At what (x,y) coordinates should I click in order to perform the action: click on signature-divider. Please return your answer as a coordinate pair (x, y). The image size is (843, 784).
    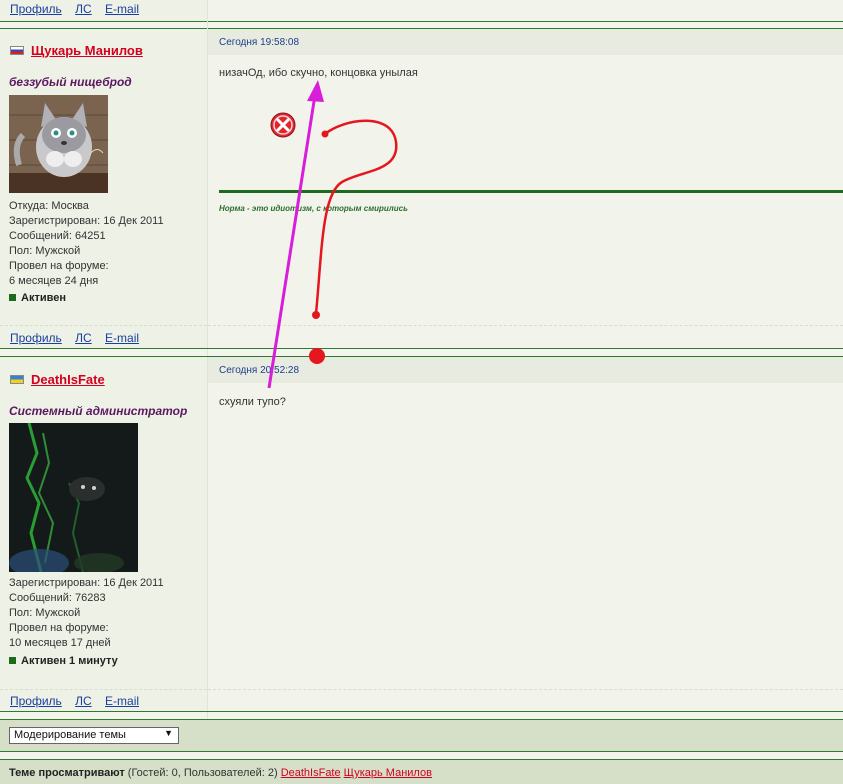
    Looking at the image, I should click on (531, 191).